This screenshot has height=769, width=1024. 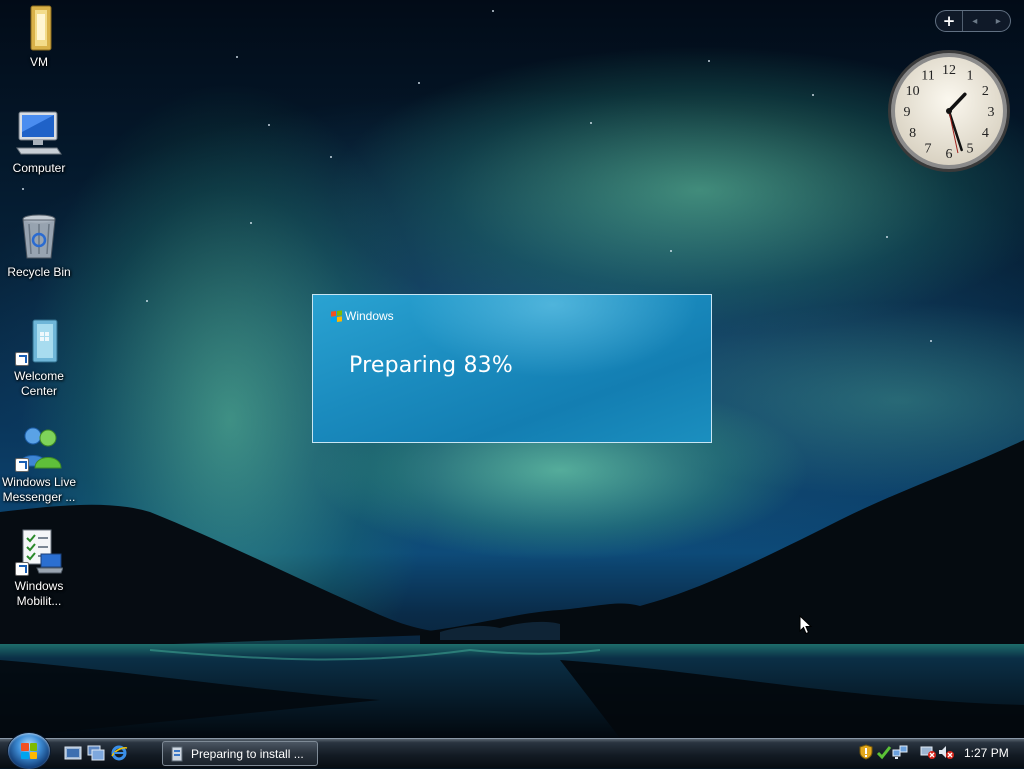 I want to click on clock-numeral: 1, so click(x=970, y=76).